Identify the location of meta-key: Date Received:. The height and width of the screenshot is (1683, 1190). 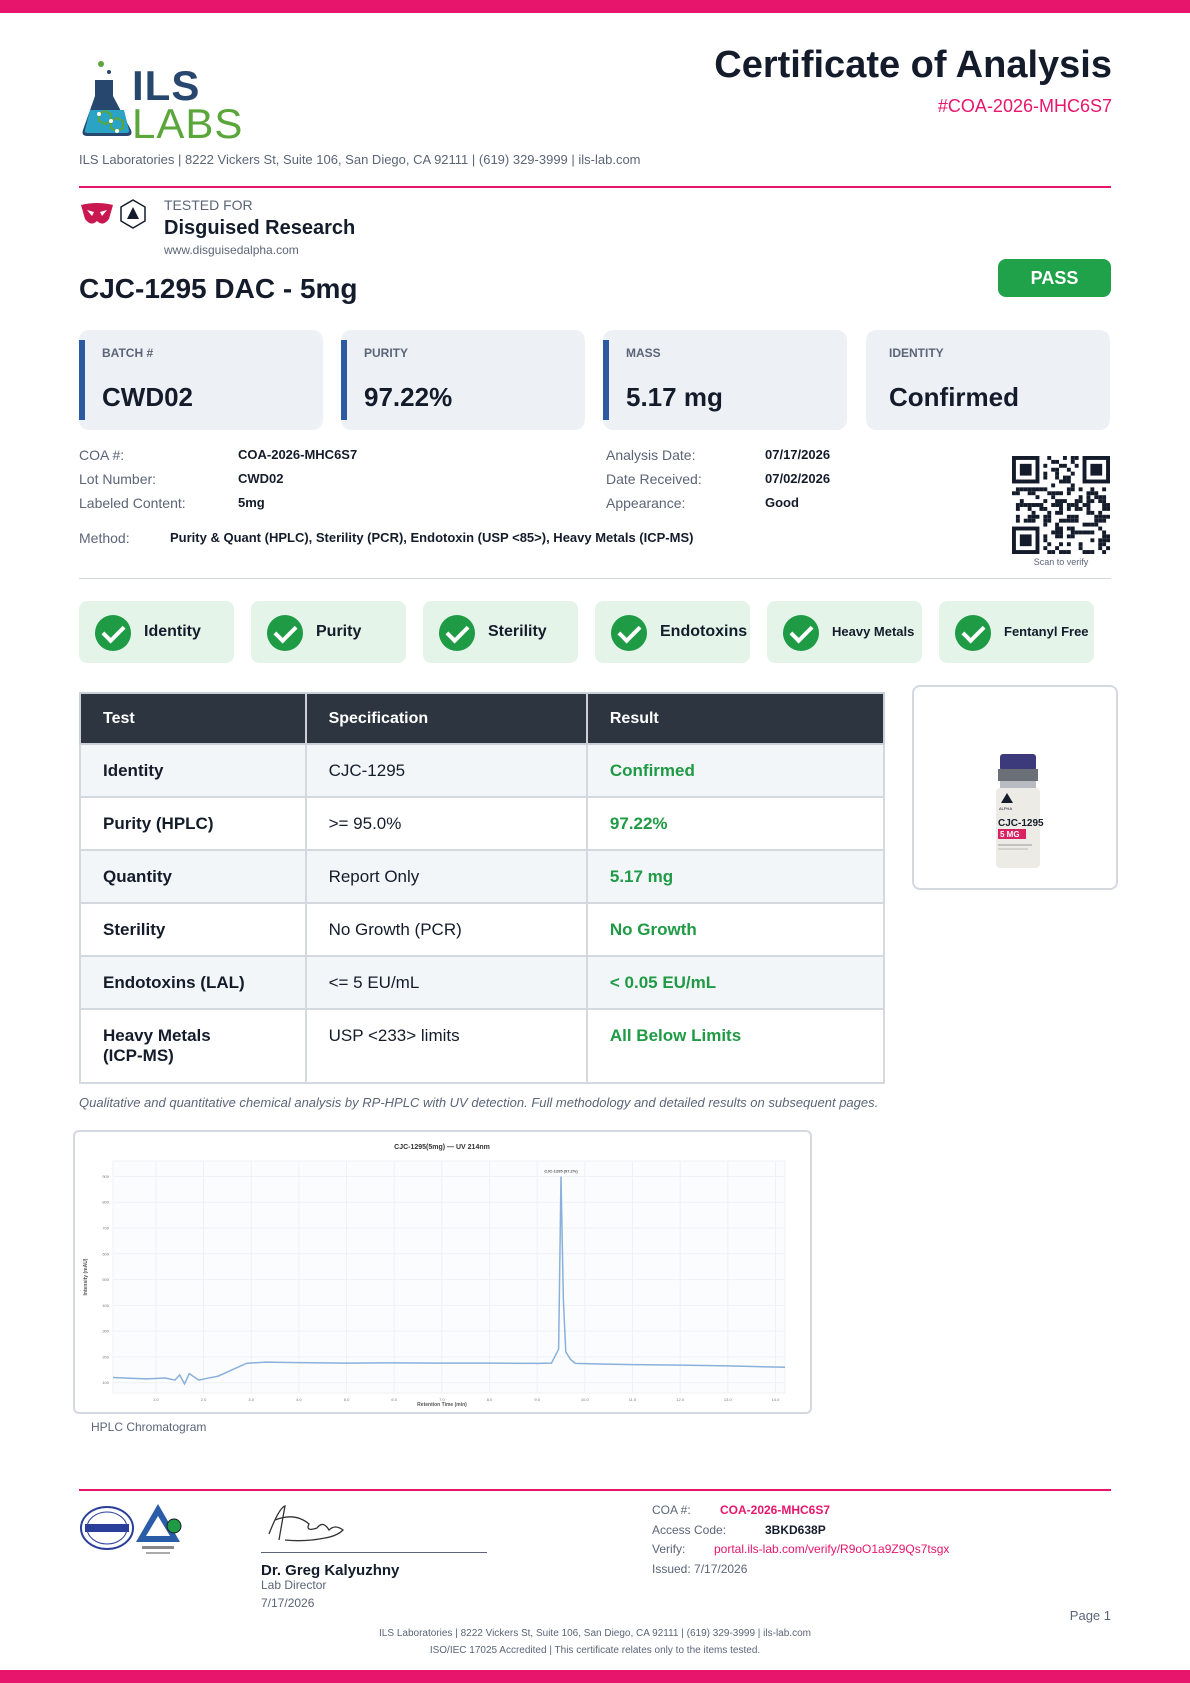
(654, 479).